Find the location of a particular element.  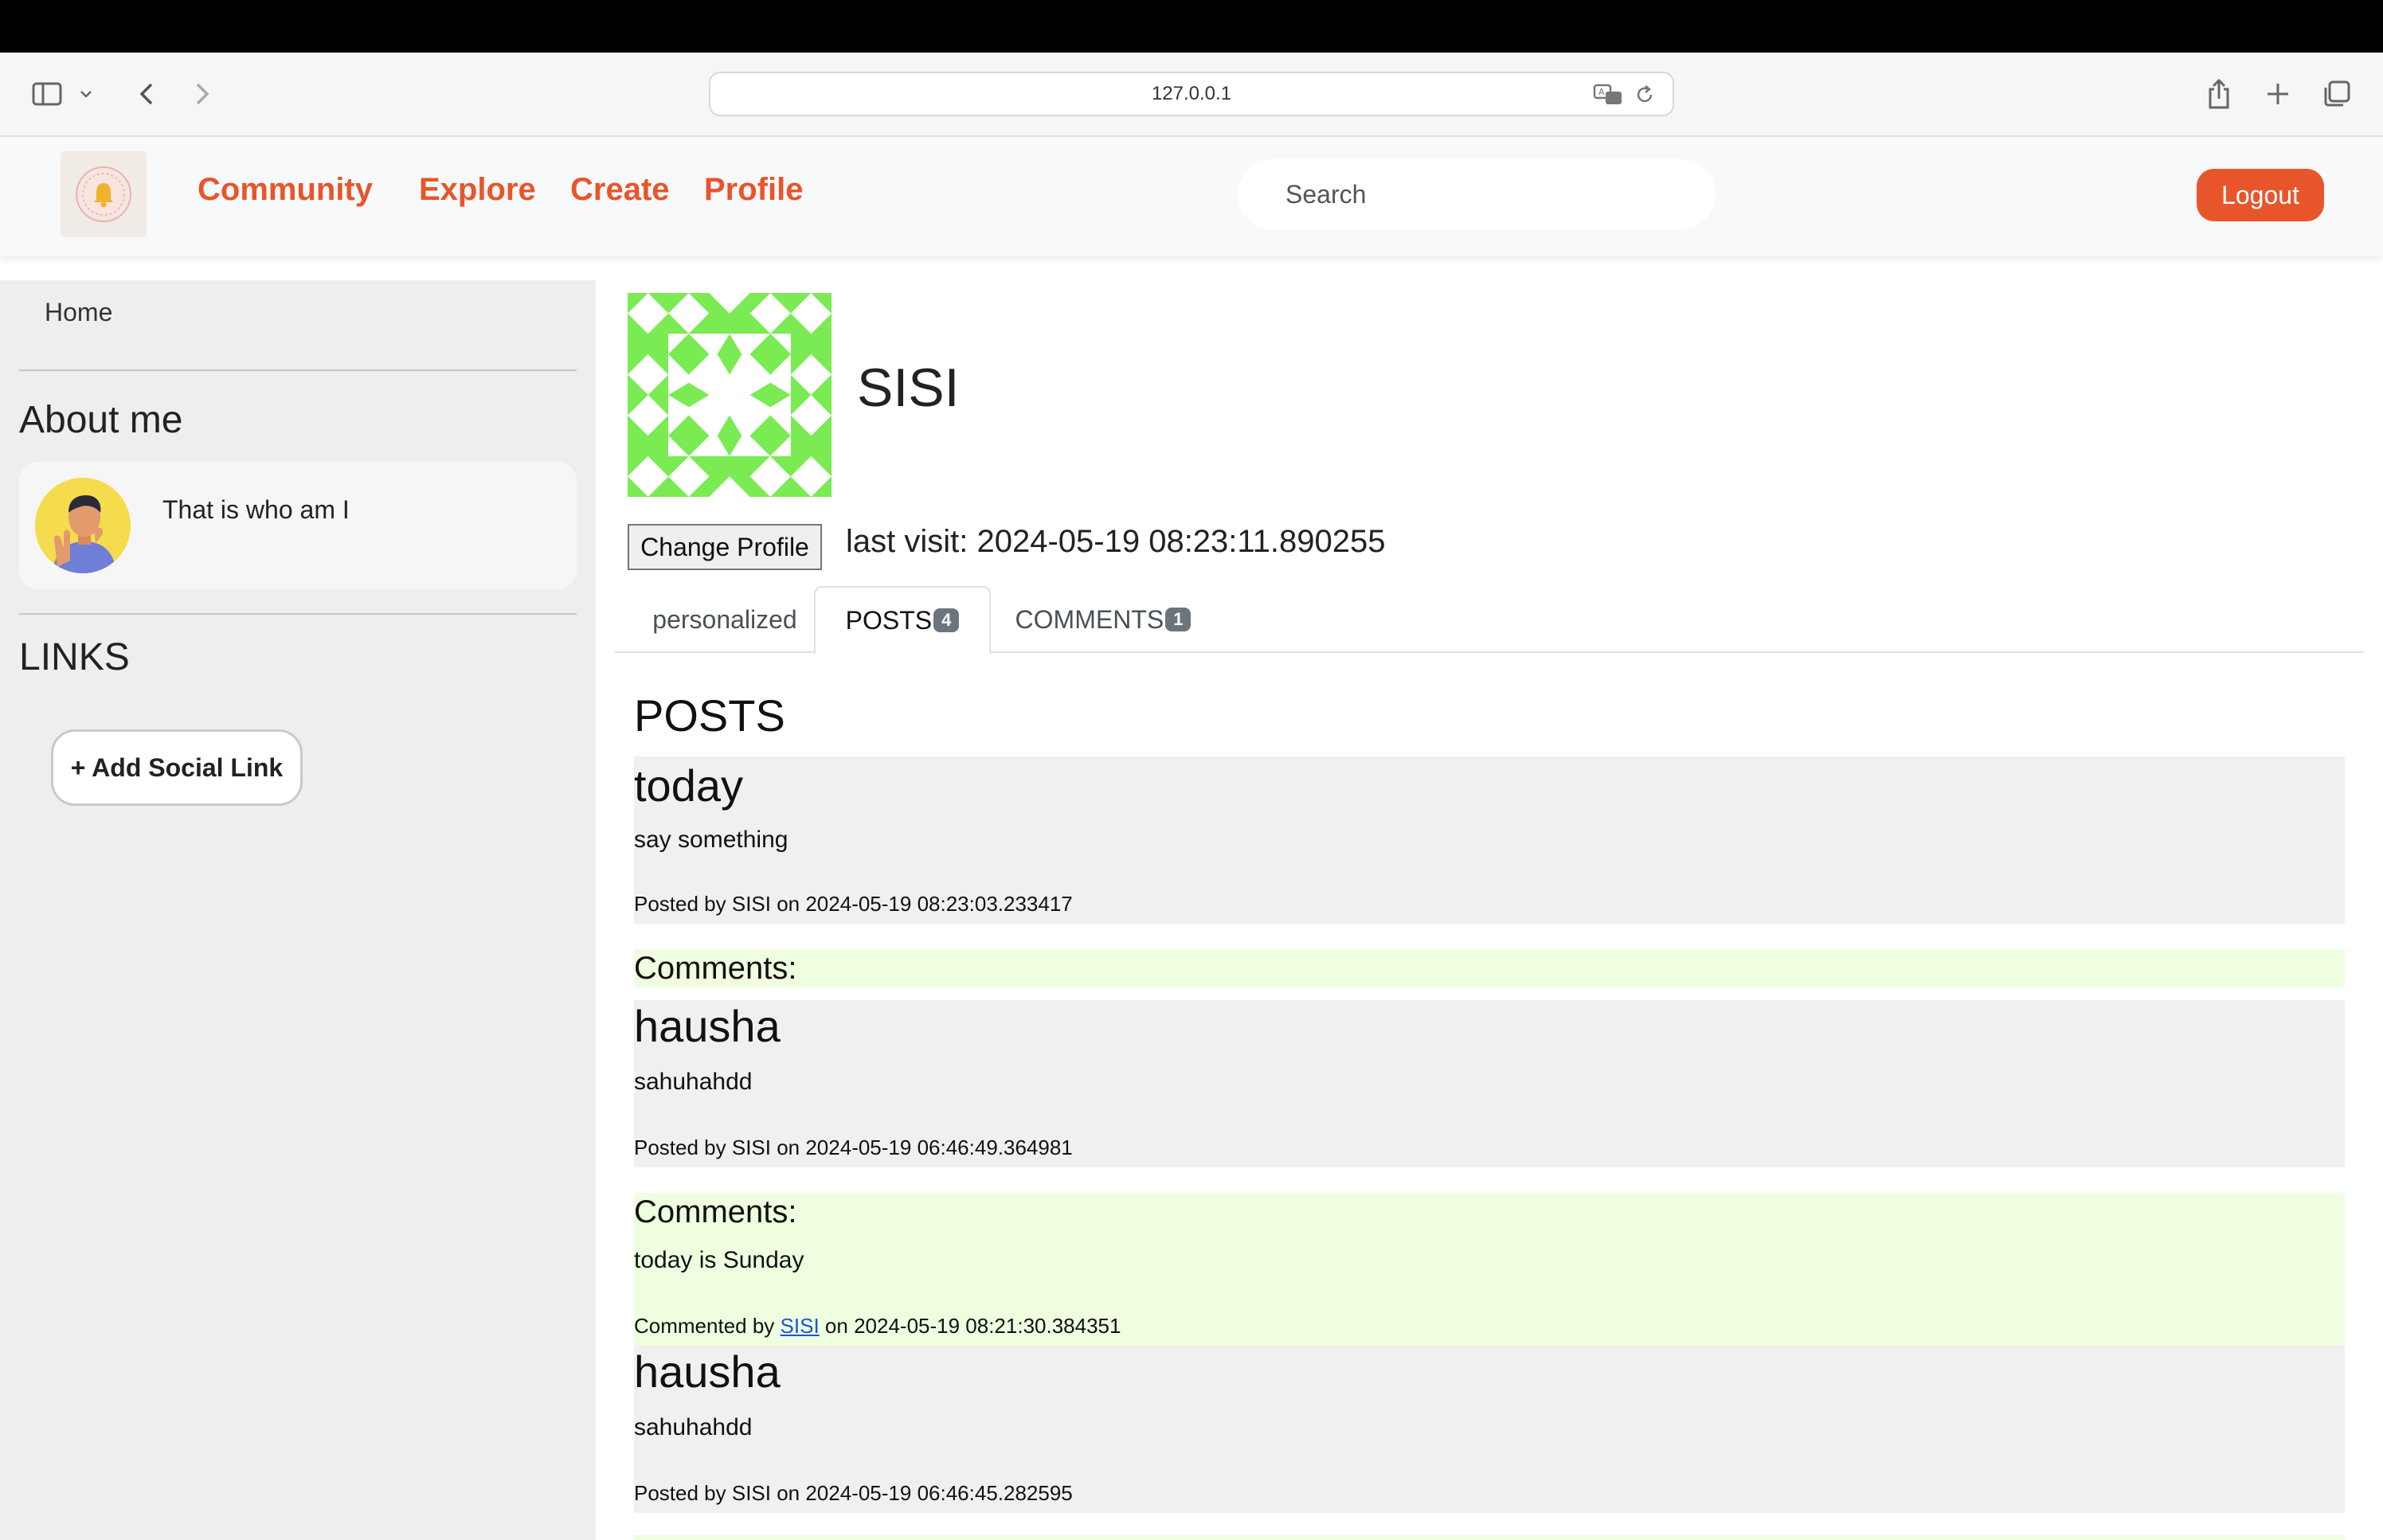

translate-icon: A is located at coordinates (1608, 97).